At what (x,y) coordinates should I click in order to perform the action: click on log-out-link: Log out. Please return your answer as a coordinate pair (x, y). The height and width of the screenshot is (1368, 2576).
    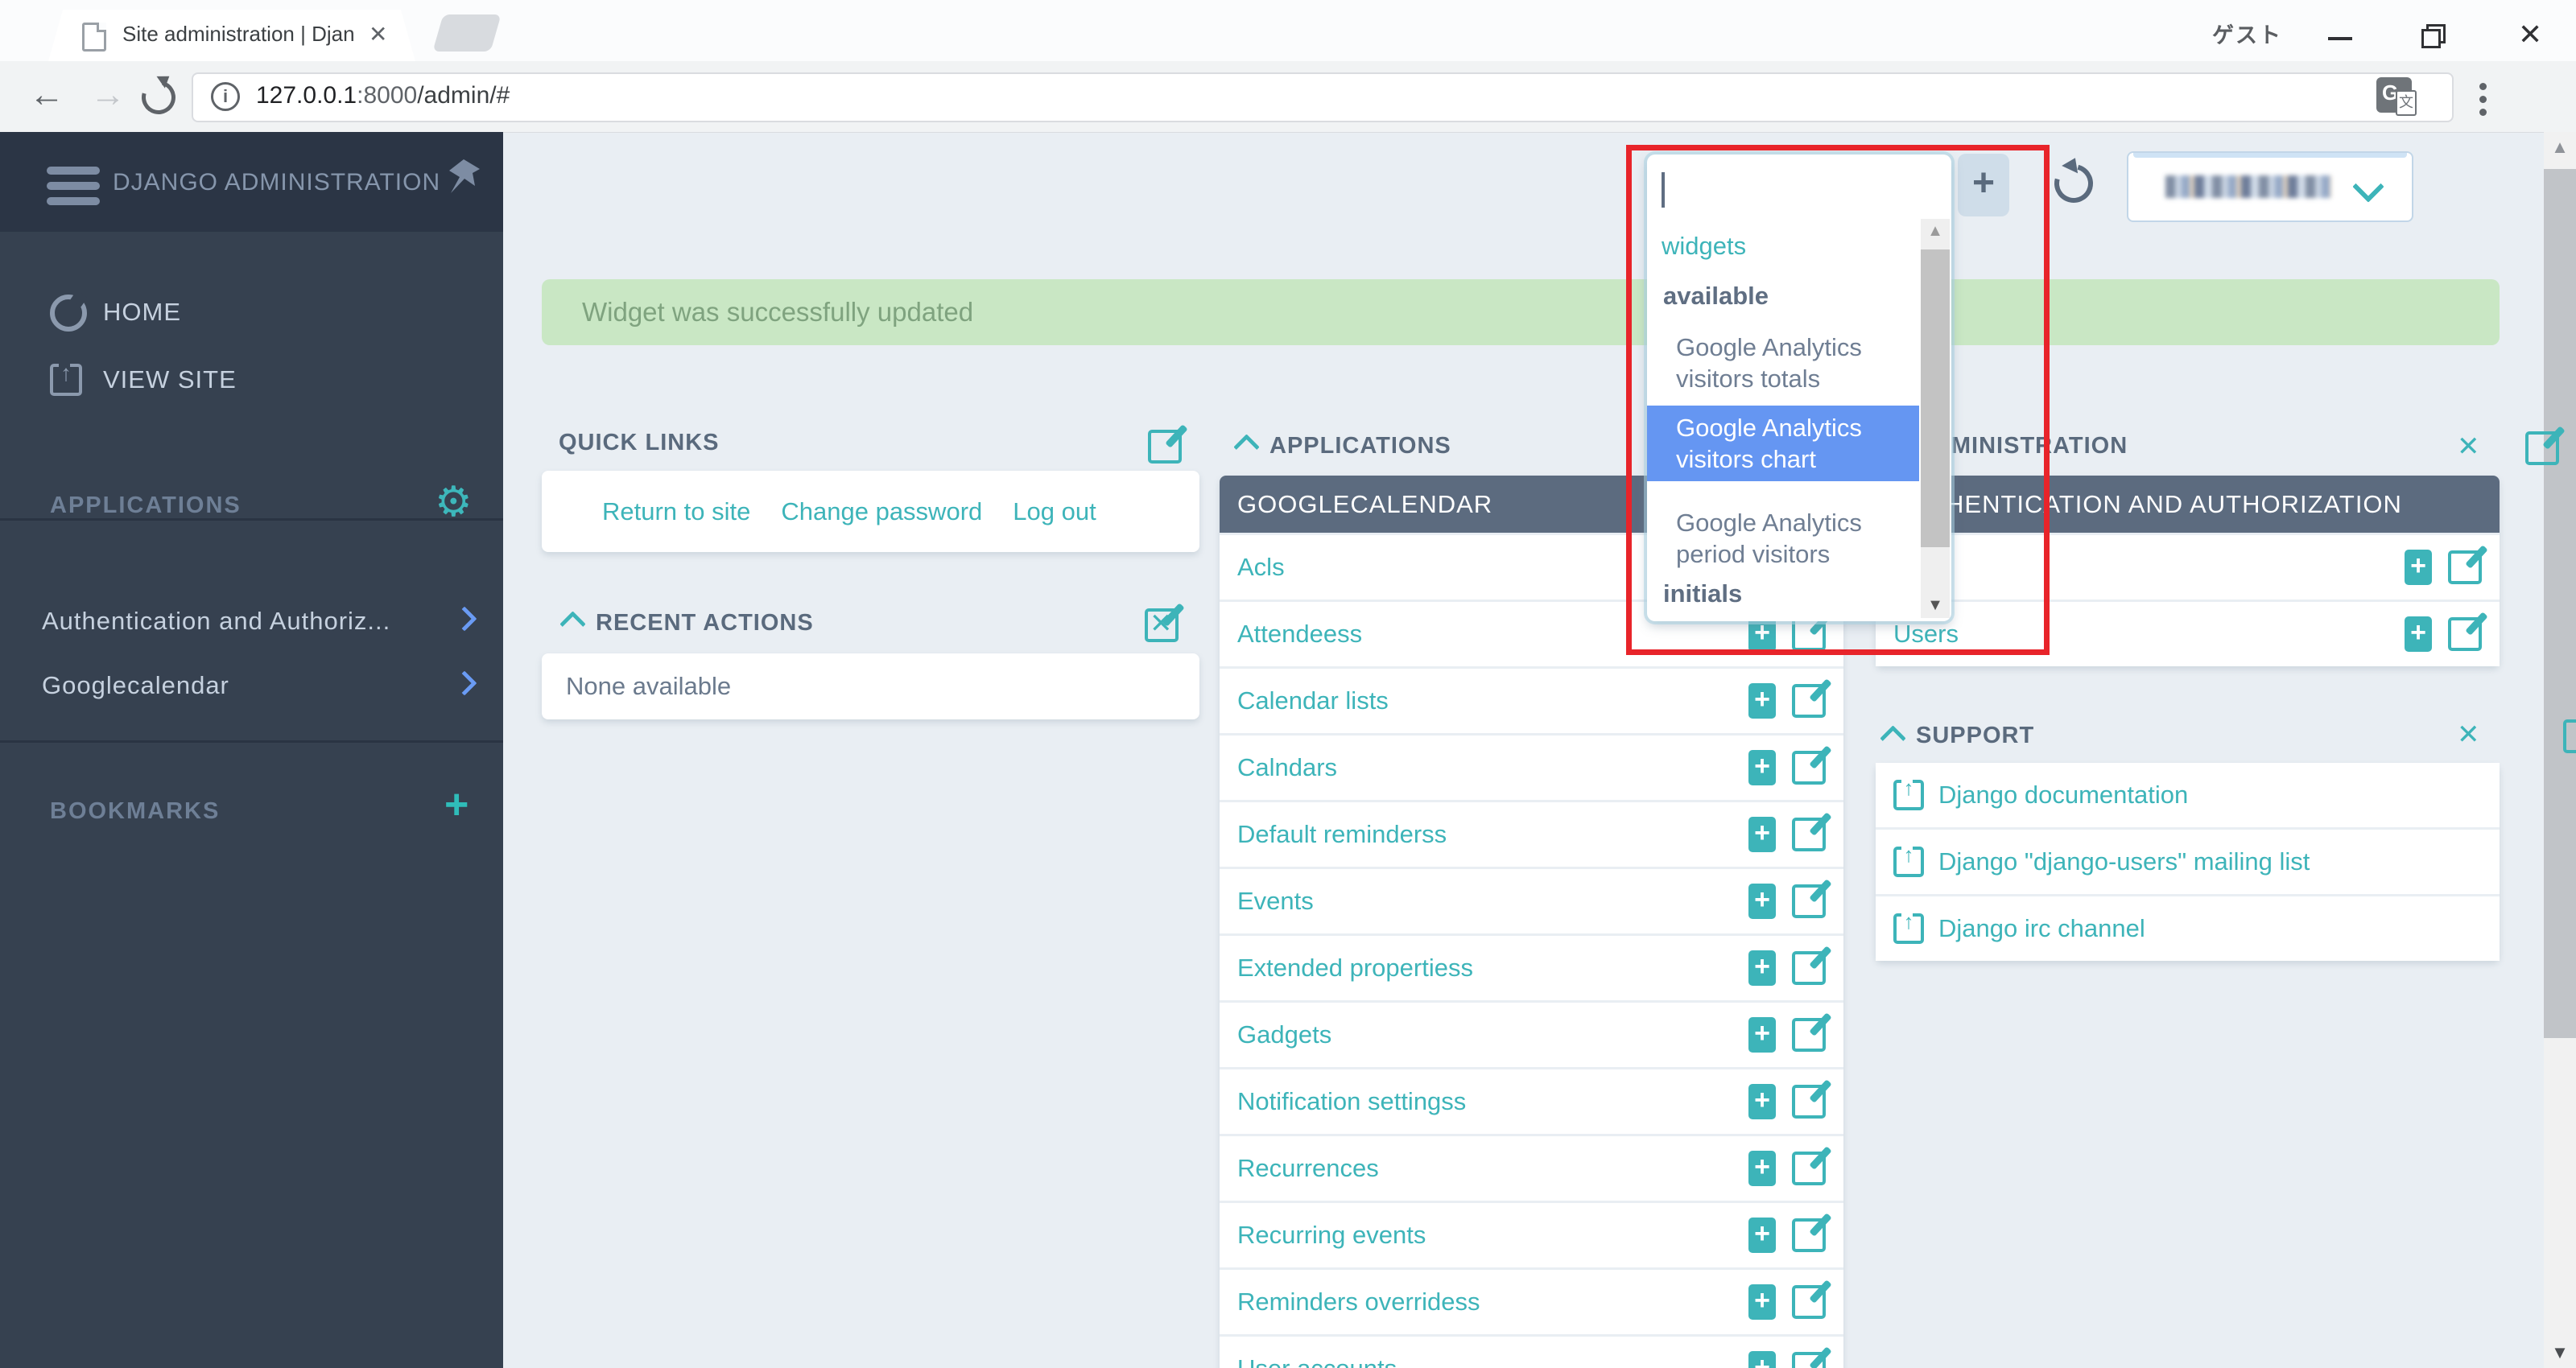
    Looking at the image, I should click on (1054, 511).